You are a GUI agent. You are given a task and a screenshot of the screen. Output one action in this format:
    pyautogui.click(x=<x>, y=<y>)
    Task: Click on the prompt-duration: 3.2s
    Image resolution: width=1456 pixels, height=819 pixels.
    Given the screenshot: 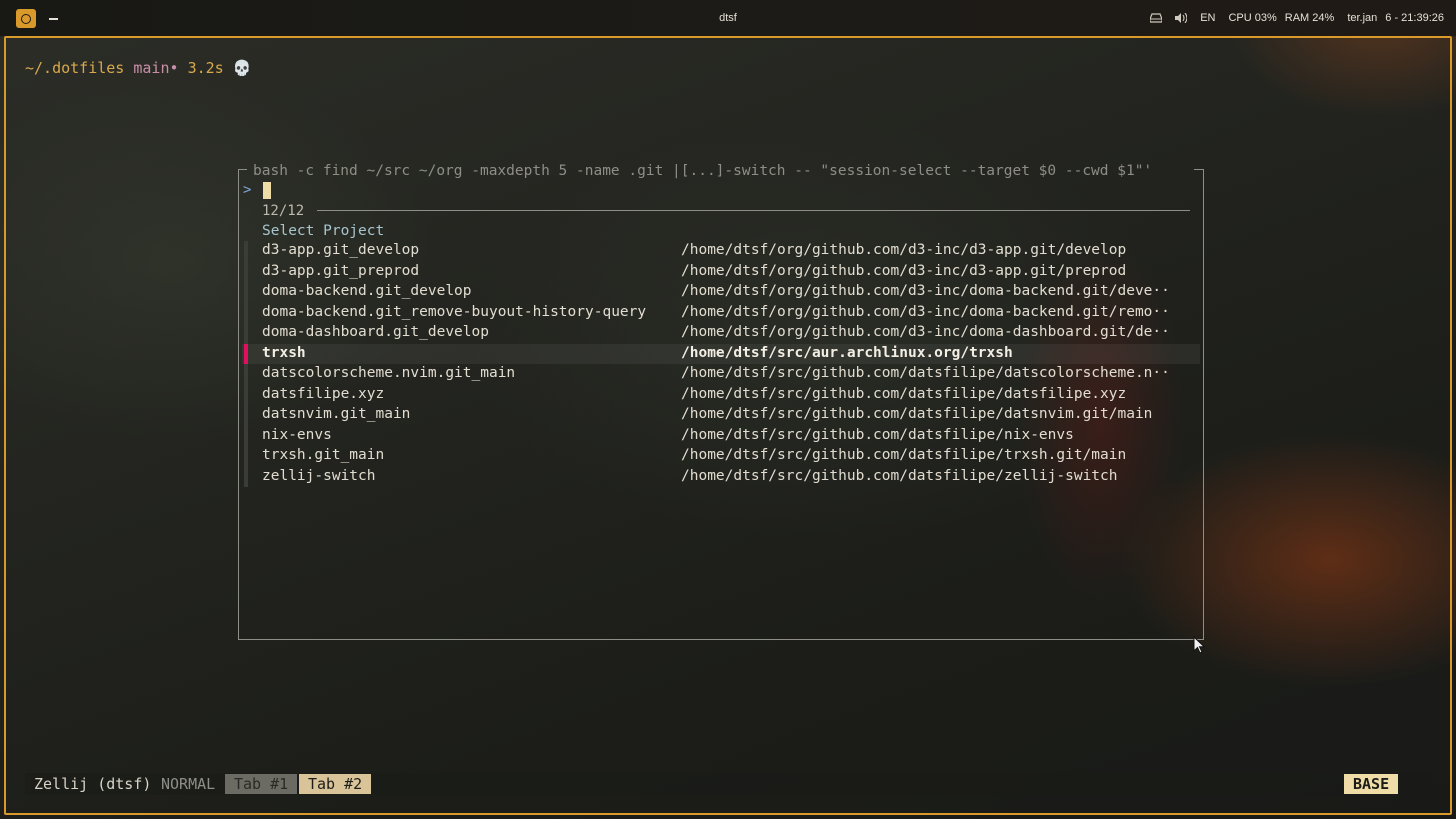 What is the action you would take?
    pyautogui.click(x=205, y=68)
    